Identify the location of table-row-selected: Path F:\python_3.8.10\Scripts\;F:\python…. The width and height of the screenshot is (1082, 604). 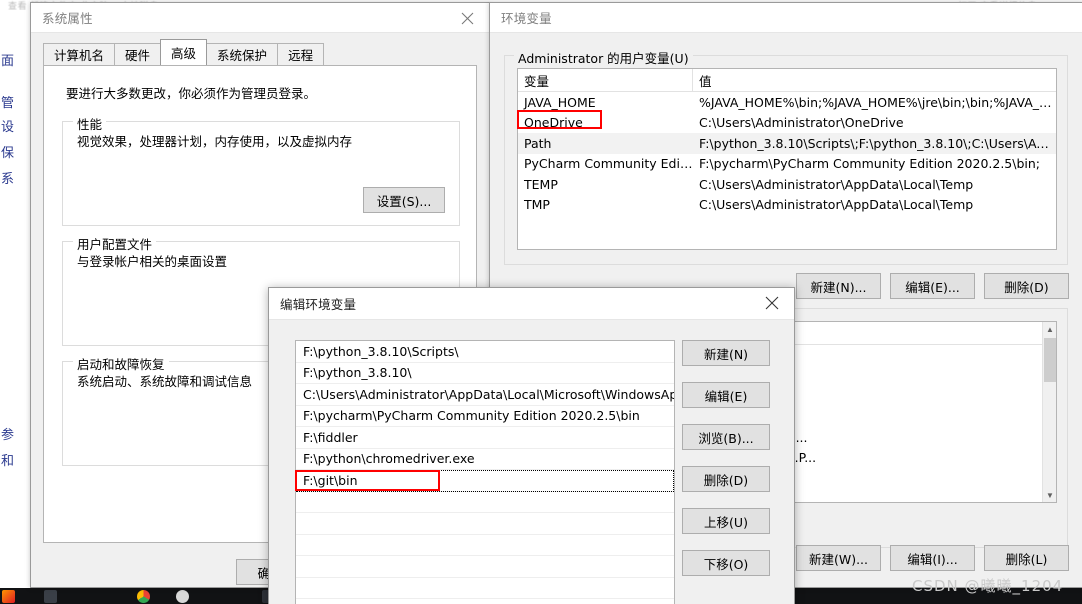
(787, 143).